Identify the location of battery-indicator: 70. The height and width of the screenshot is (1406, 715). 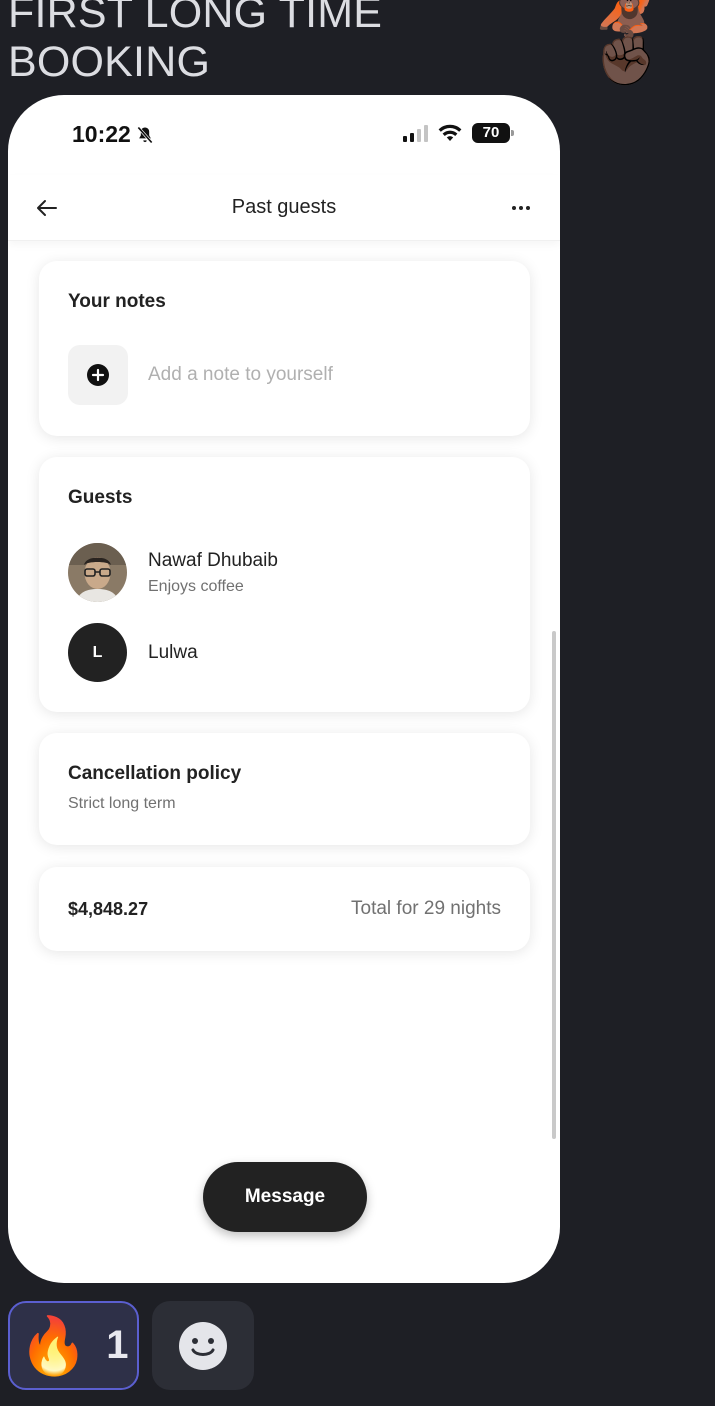
(493, 133).